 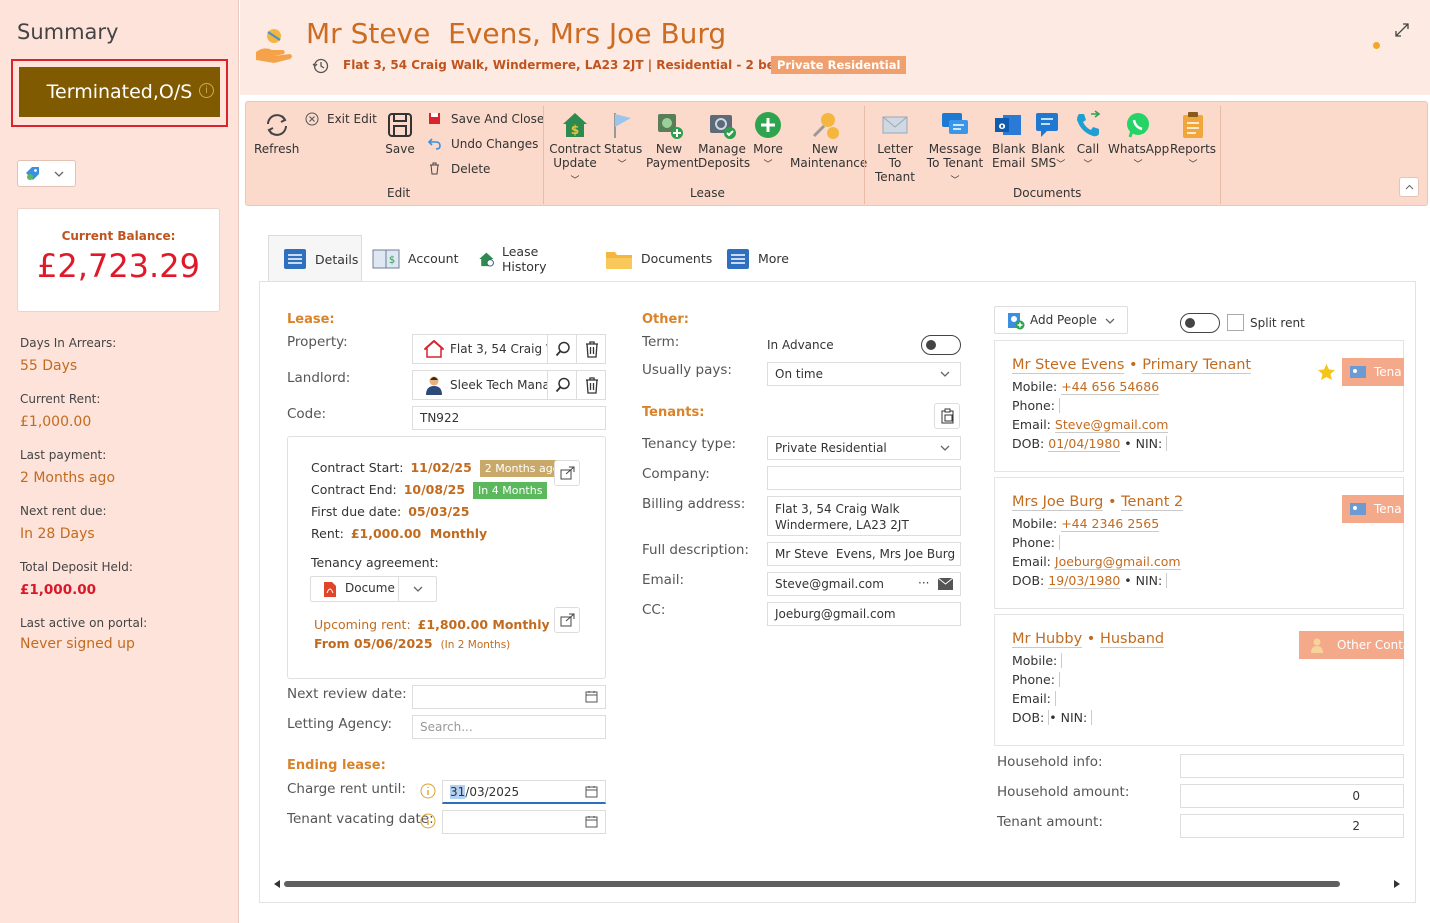 I want to click on company-field, so click(x=864, y=478).